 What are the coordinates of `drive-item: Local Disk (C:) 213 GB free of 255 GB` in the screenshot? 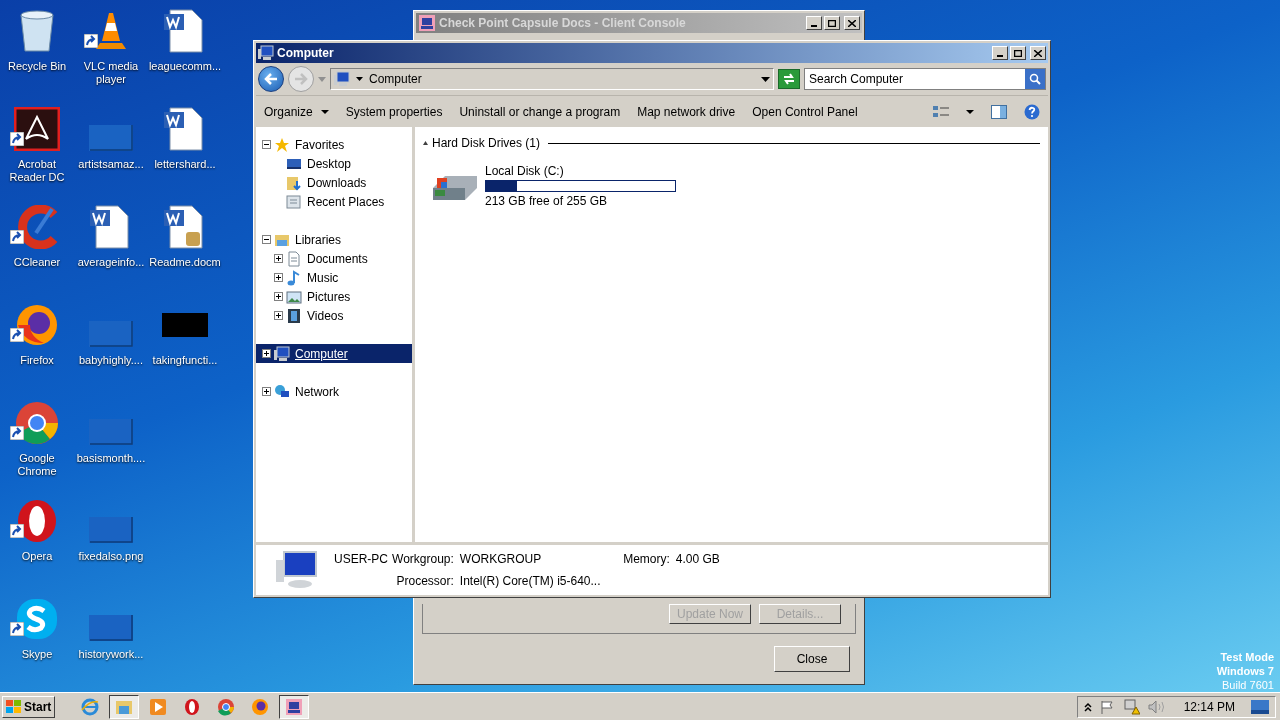 It's located at (557, 186).